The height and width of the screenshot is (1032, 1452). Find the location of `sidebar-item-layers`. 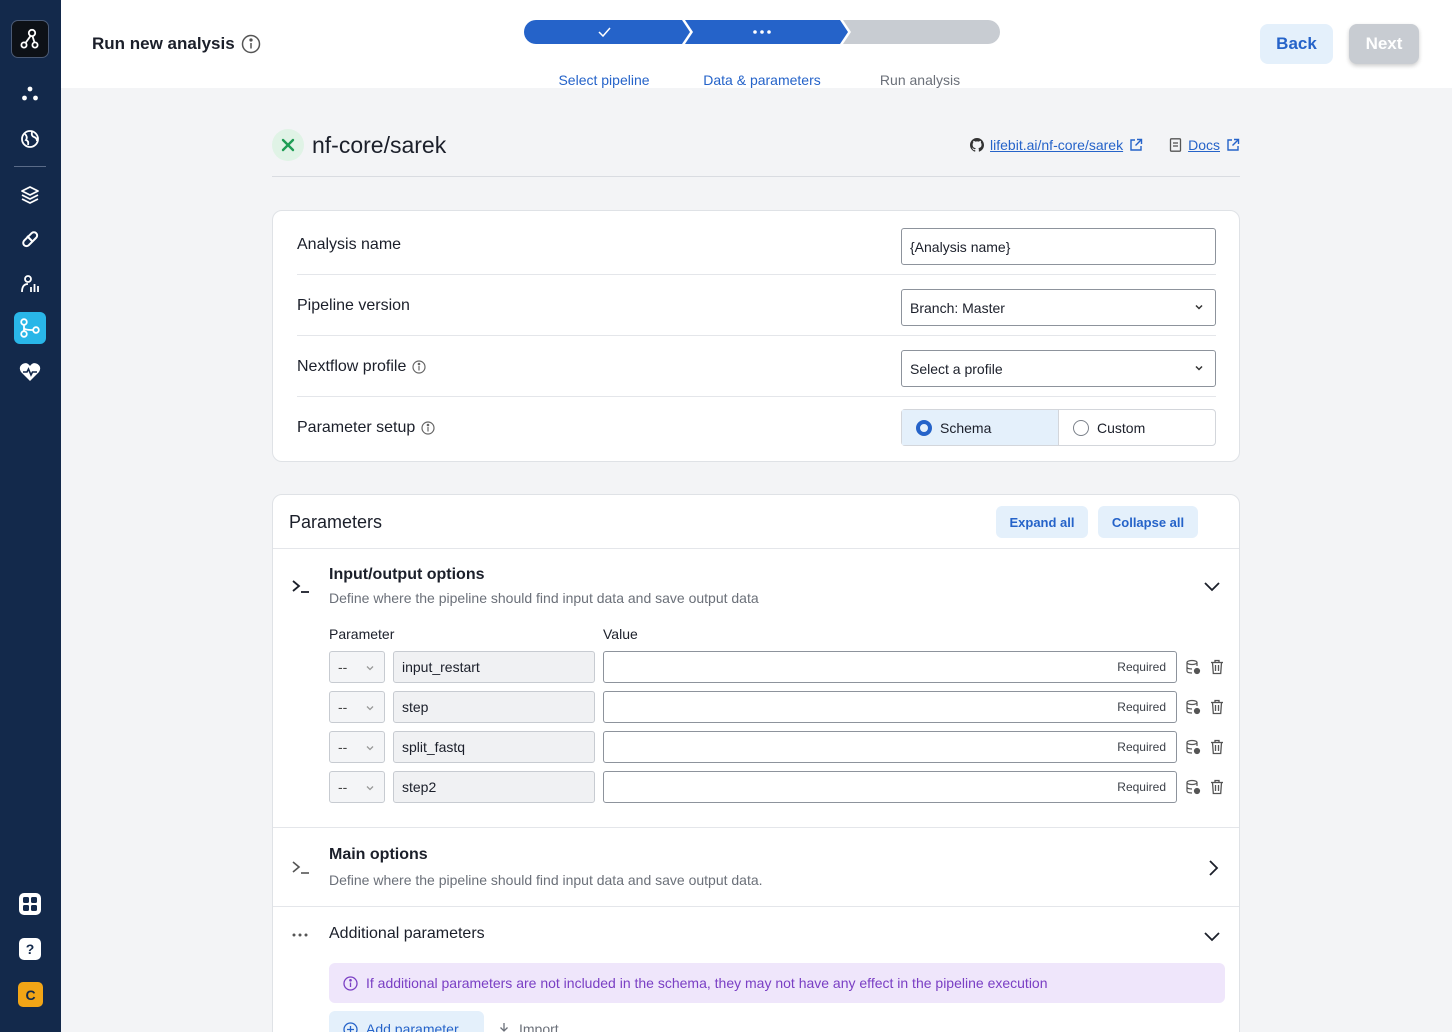

sidebar-item-layers is located at coordinates (30, 195).